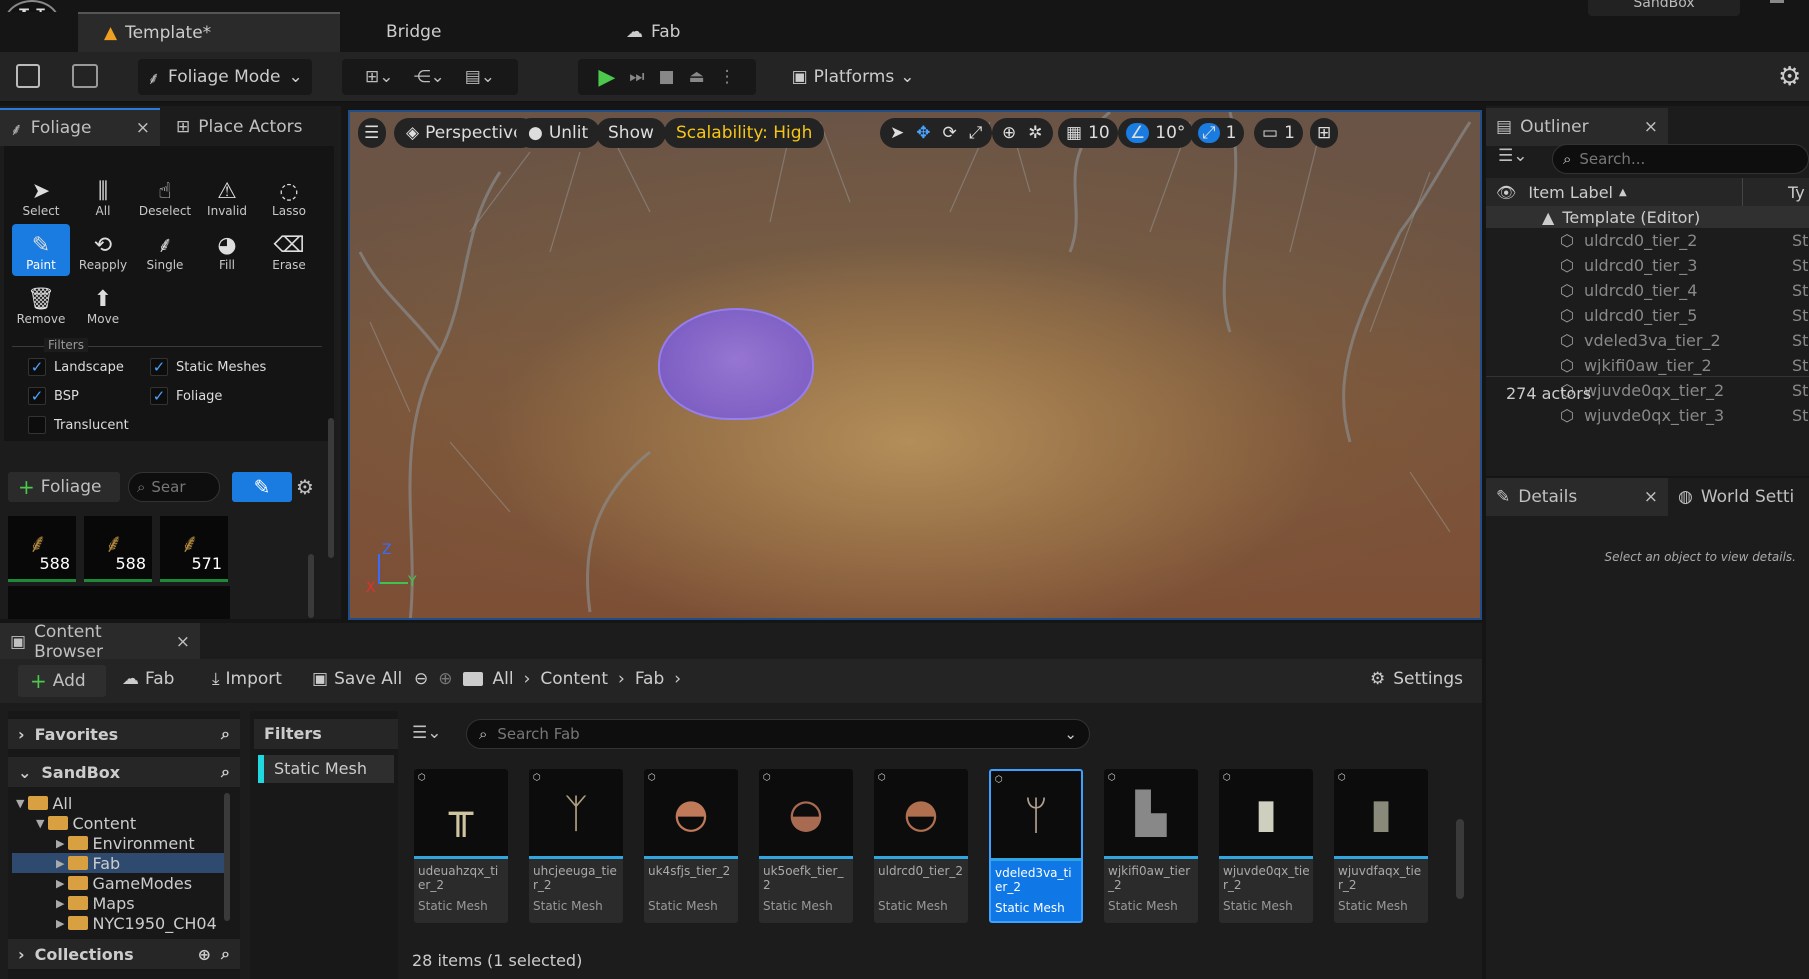  Describe the element at coordinates (227, 196) in the screenshot. I see `tool-invalid: ⚠ Invalid` at that location.